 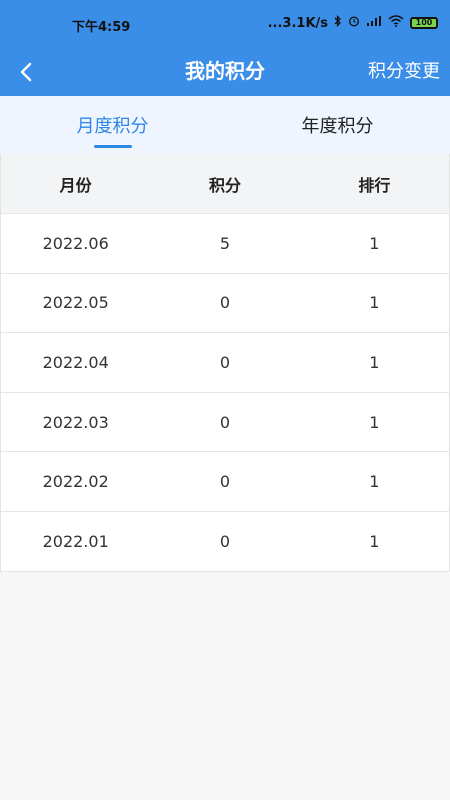 I want to click on cell-month: 2022.05, so click(x=75, y=303).